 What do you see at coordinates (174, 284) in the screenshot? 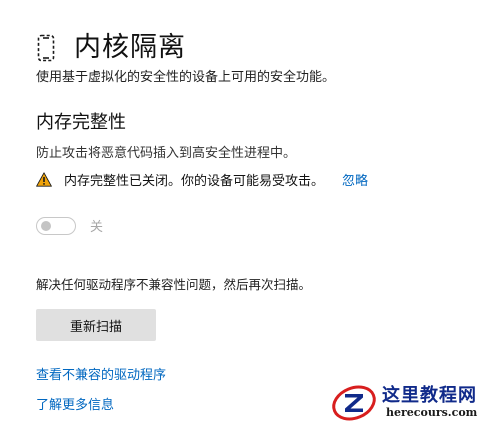
I see `resolve-instructions: 解决任何驱动程序不兼容性问题，然后再次扫描。` at bounding box center [174, 284].